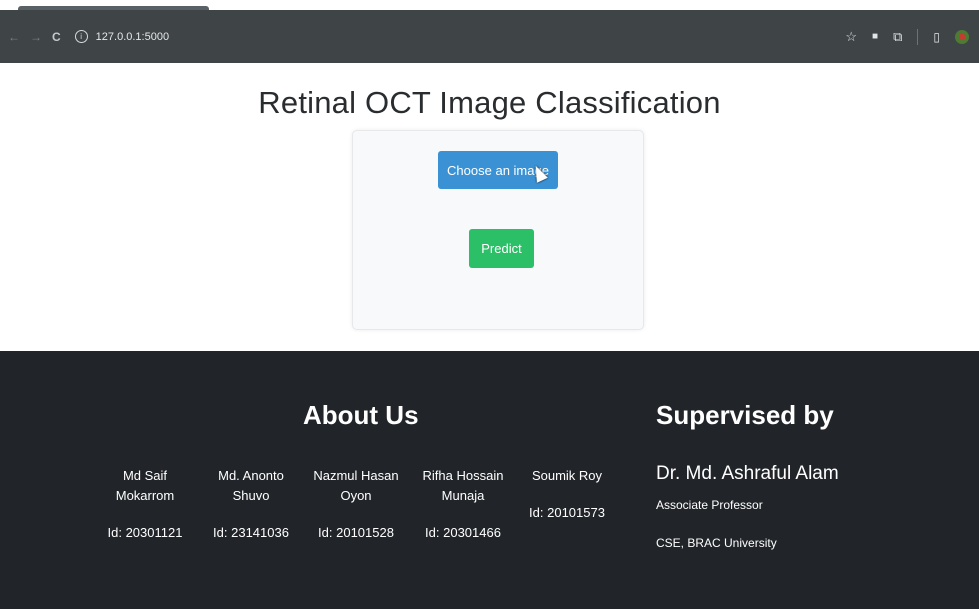 The image size is (979, 609). I want to click on member-name-line2: Munaja, so click(463, 495).